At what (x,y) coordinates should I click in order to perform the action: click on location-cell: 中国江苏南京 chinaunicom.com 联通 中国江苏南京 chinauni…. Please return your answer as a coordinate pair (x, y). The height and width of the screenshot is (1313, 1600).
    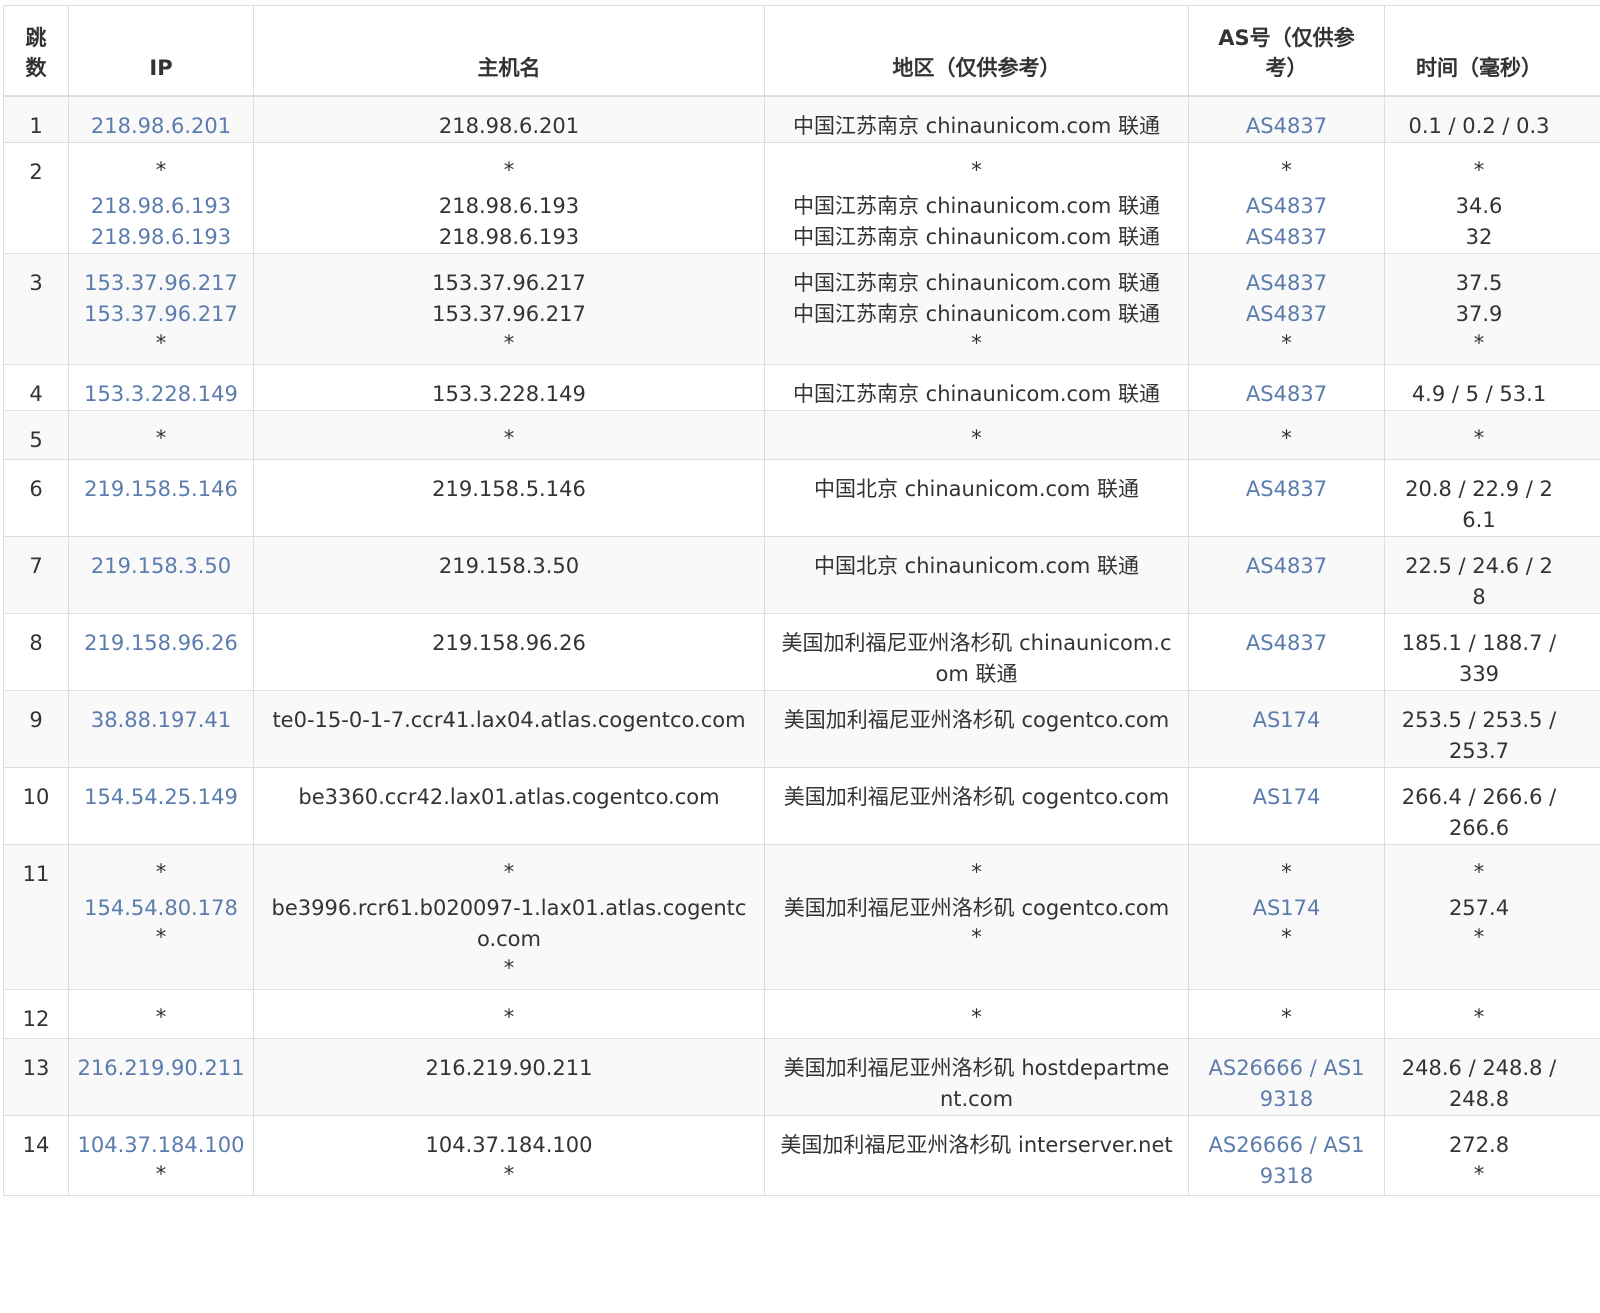
    Looking at the image, I should click on (976, 308).